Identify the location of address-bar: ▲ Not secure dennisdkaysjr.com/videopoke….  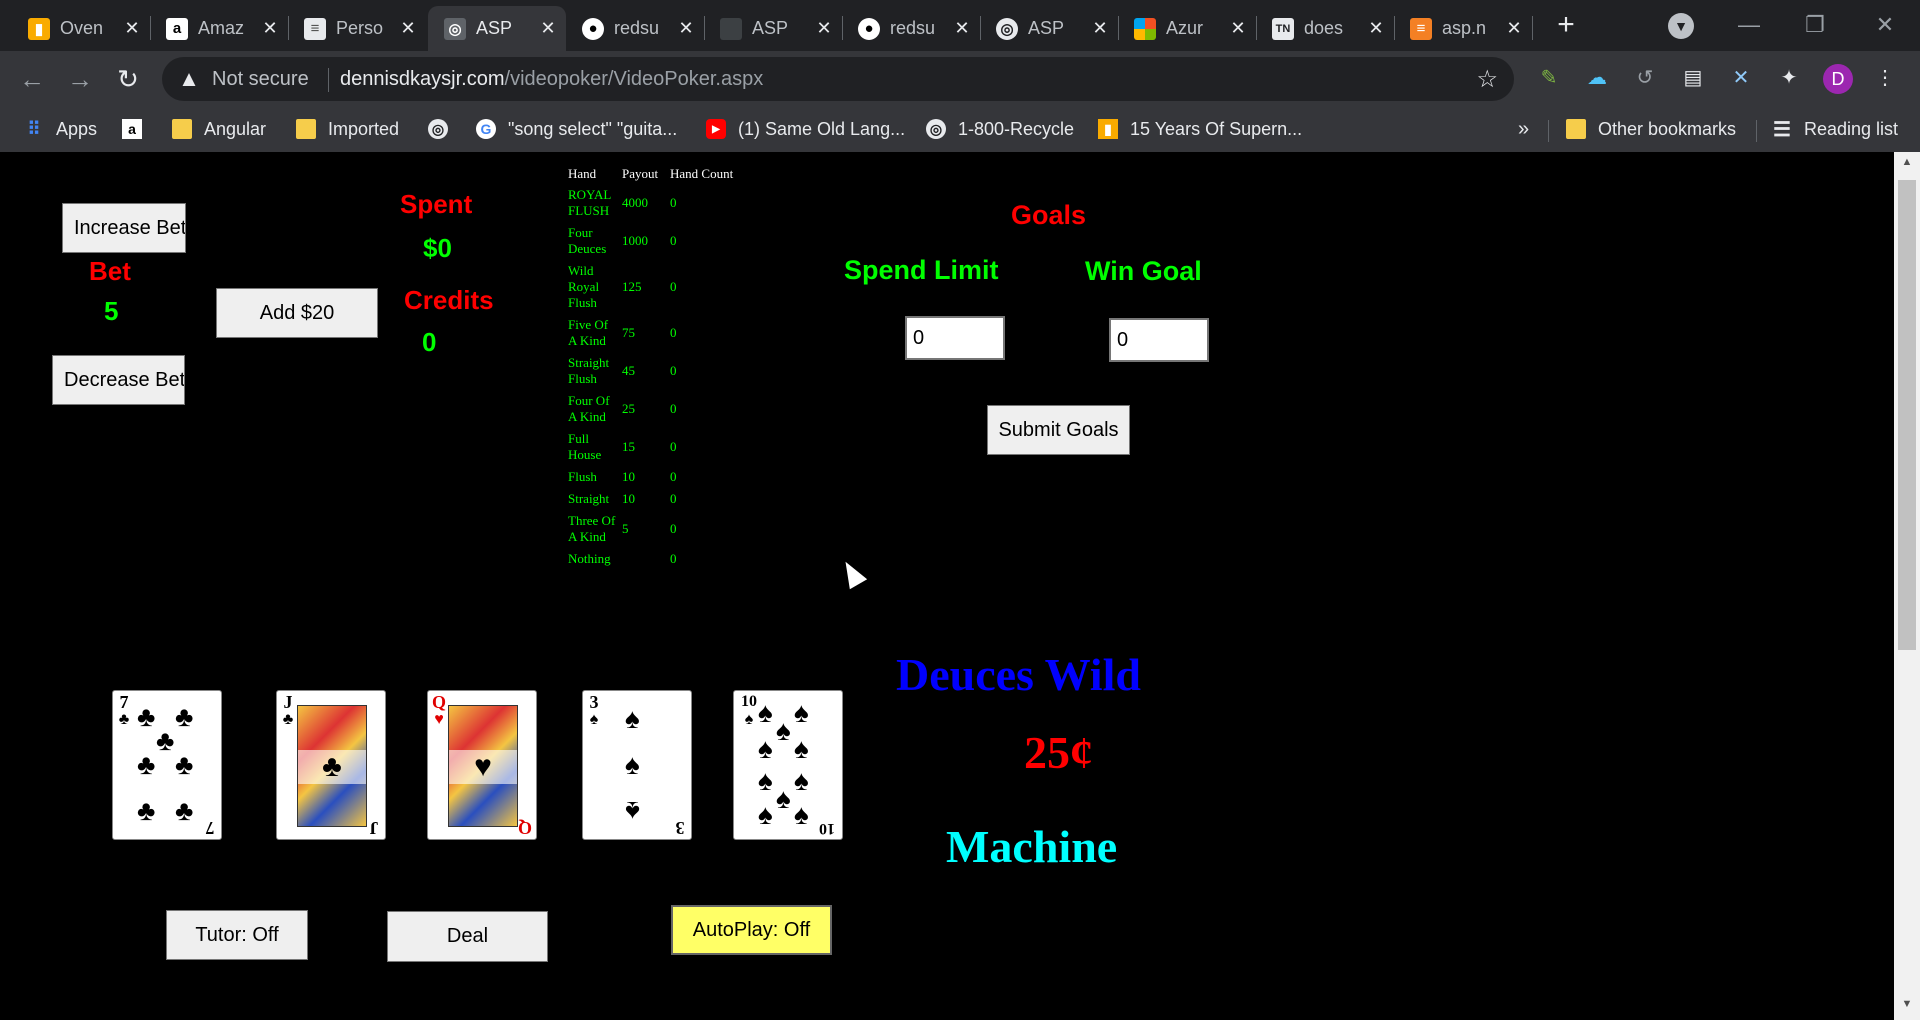
(838, 79).